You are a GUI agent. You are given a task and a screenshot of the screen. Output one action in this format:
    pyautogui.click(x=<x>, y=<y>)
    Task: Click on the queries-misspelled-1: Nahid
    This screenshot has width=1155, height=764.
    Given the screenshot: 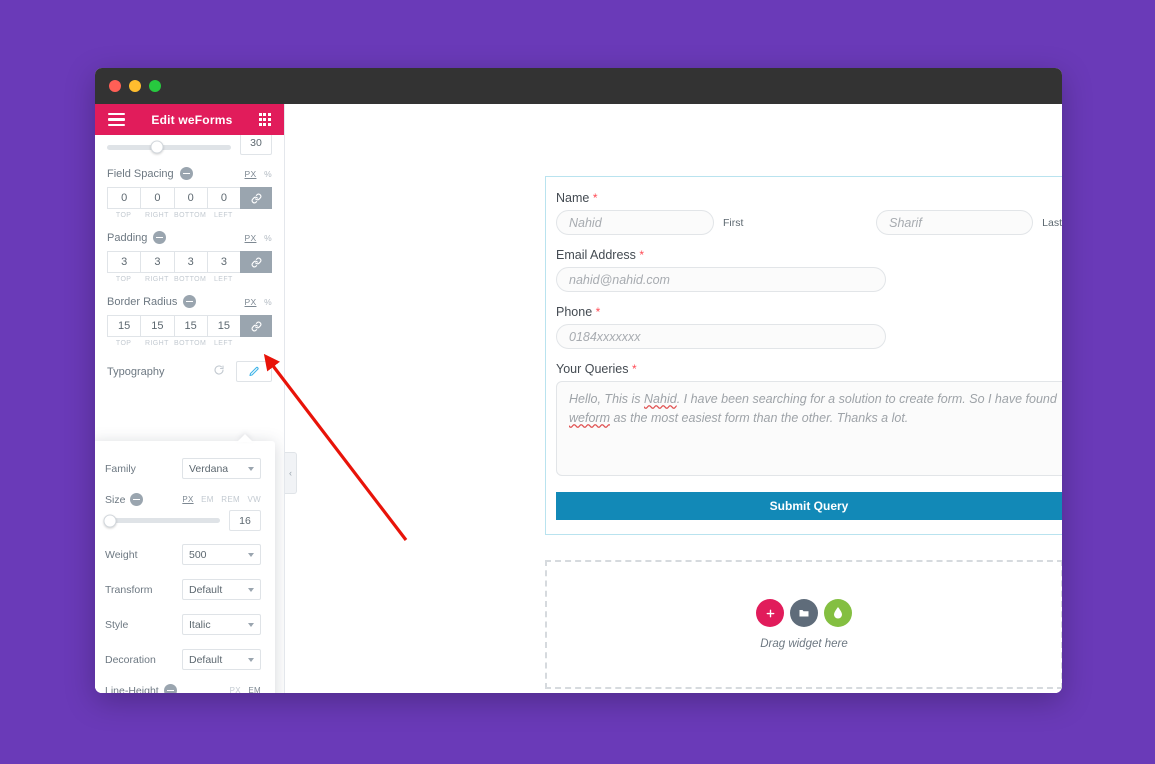 What is the action you would take?
    pyautogui.click(x=660, y=399)
    